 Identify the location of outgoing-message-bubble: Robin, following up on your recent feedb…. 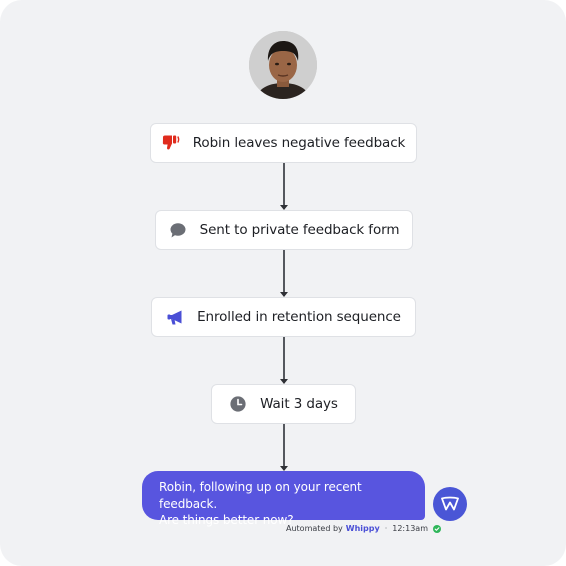
(283, 499).